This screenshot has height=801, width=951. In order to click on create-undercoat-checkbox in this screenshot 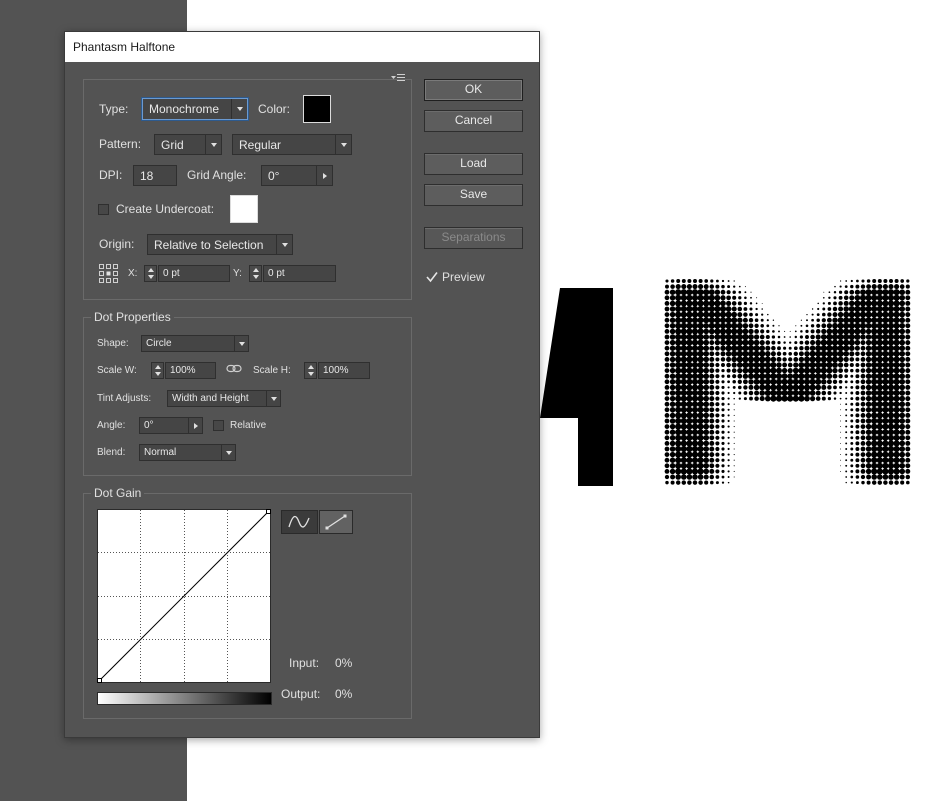, I will do `click(103, 209)`.